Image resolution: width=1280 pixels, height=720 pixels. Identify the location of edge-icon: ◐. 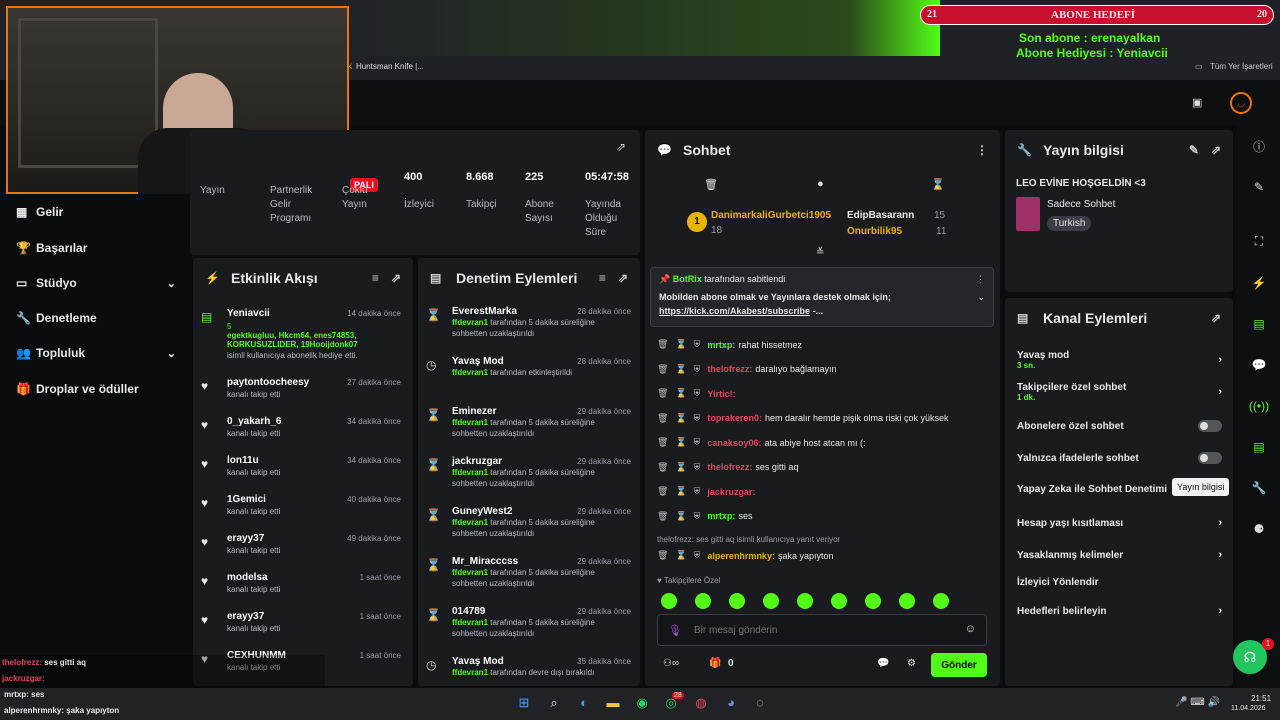
(584, 705).